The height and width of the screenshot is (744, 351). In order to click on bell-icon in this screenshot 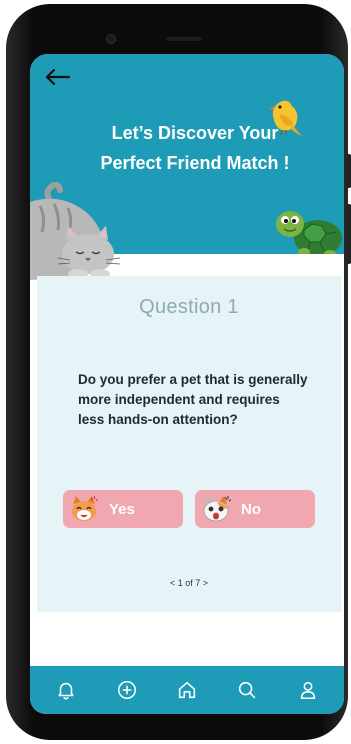, I will do `click(66, 691)`.